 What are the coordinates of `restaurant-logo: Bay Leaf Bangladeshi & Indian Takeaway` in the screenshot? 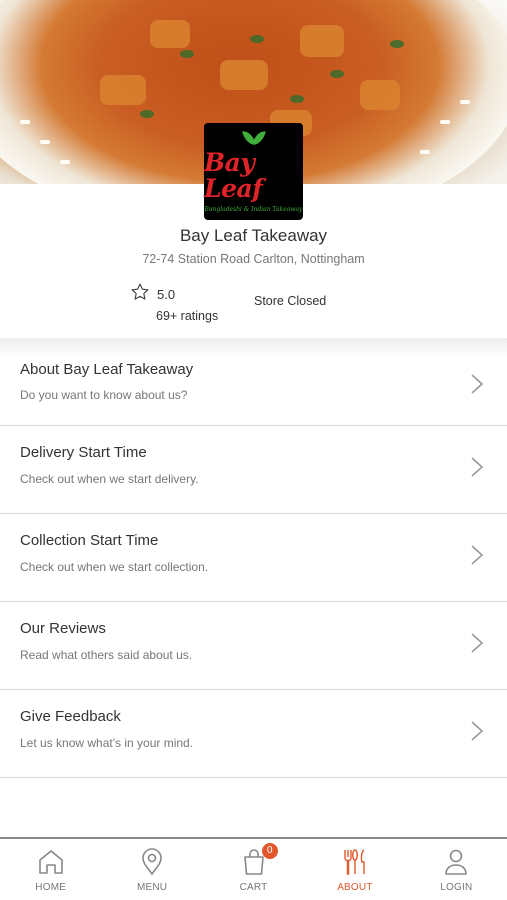 It's located at (253, 171).